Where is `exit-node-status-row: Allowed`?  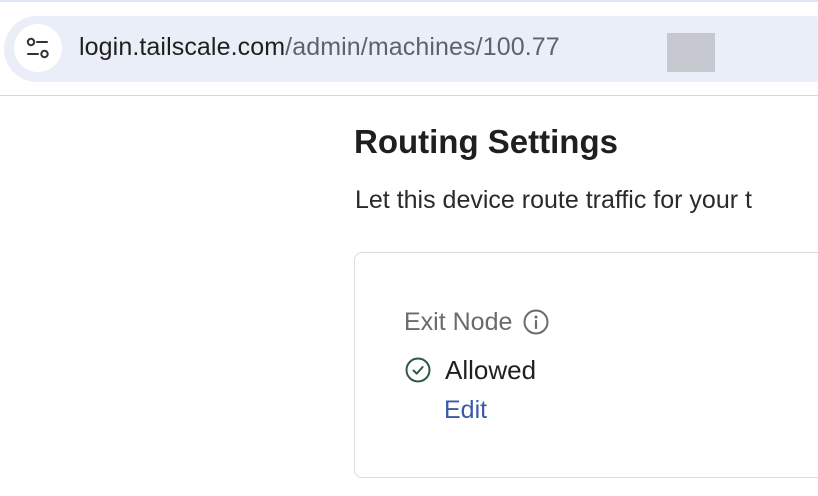 exit-node-status-row: Allowed is located at coordinates (470, 370).